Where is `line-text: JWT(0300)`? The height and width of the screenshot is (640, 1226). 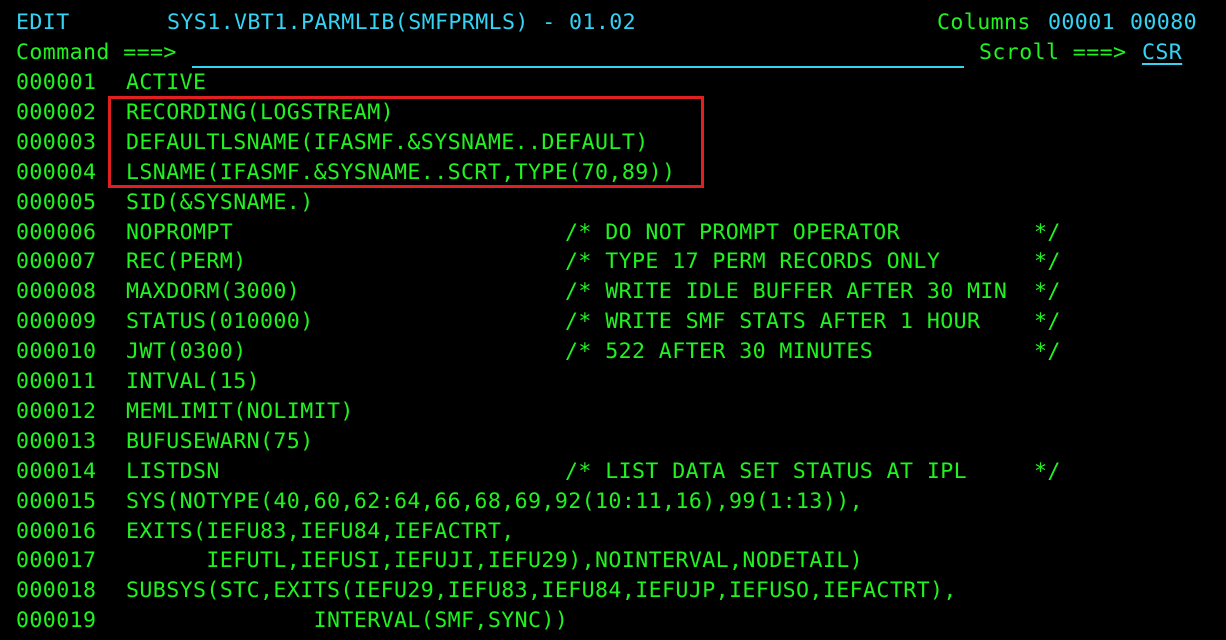
line-text: JWT(0300) is located at coordinates (186, 352).